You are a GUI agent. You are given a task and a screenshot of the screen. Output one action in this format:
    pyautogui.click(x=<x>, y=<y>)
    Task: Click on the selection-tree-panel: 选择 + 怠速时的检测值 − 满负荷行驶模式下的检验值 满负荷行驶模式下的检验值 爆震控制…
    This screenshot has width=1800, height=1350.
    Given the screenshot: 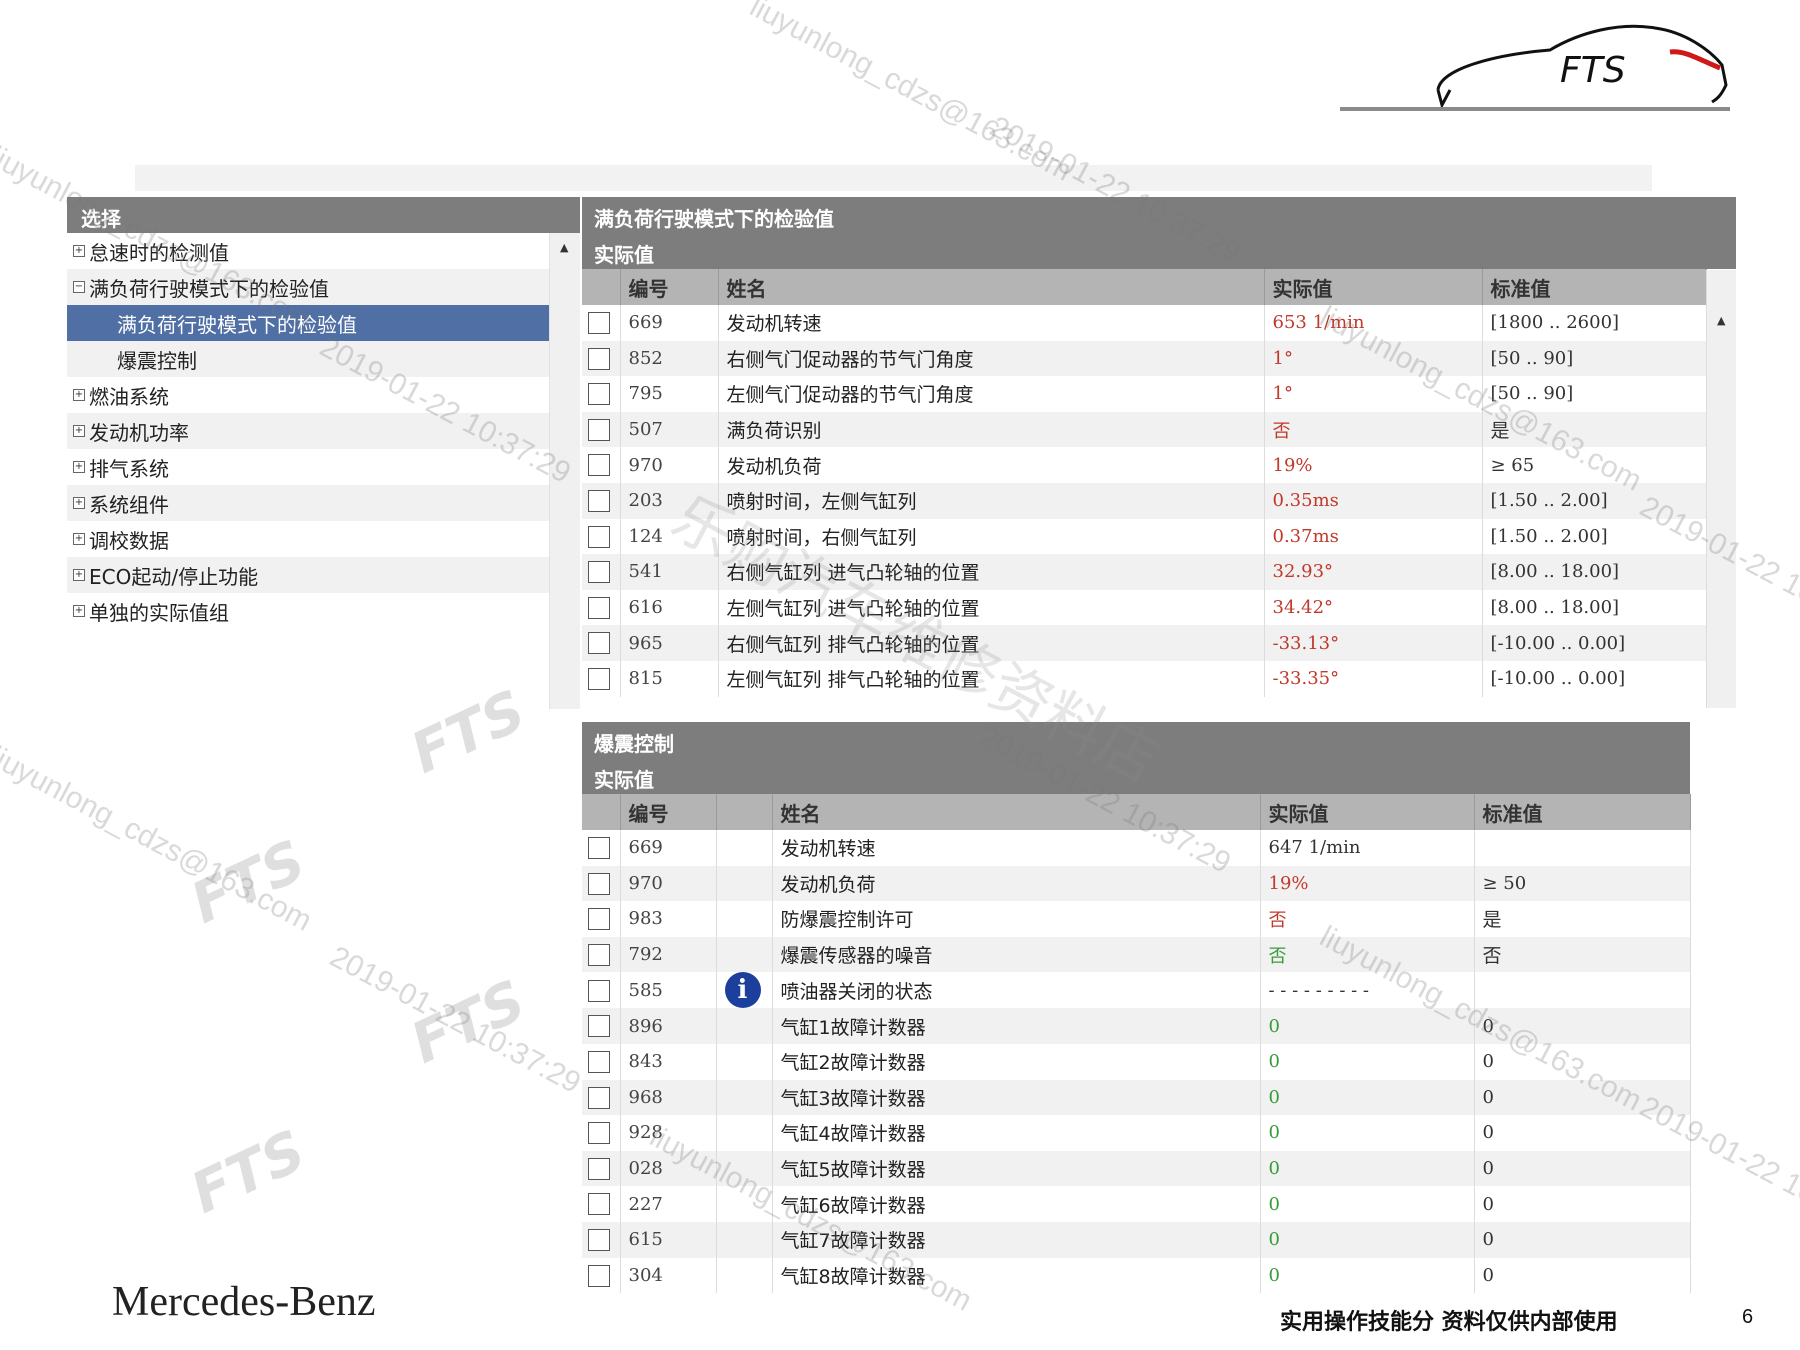 What is the action you would take?
    pyautogui.click(x=323, y=453)
    